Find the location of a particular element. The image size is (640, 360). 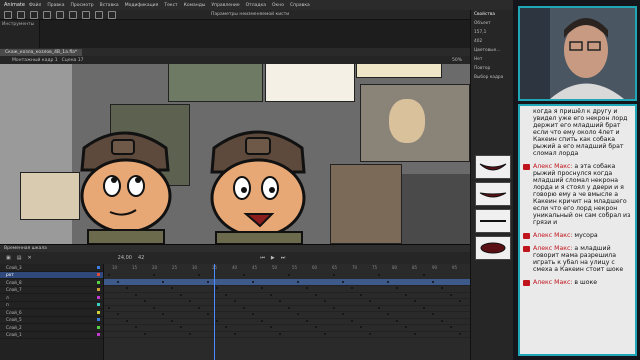

transform-tool-icon is located at coordinates (21, 14).